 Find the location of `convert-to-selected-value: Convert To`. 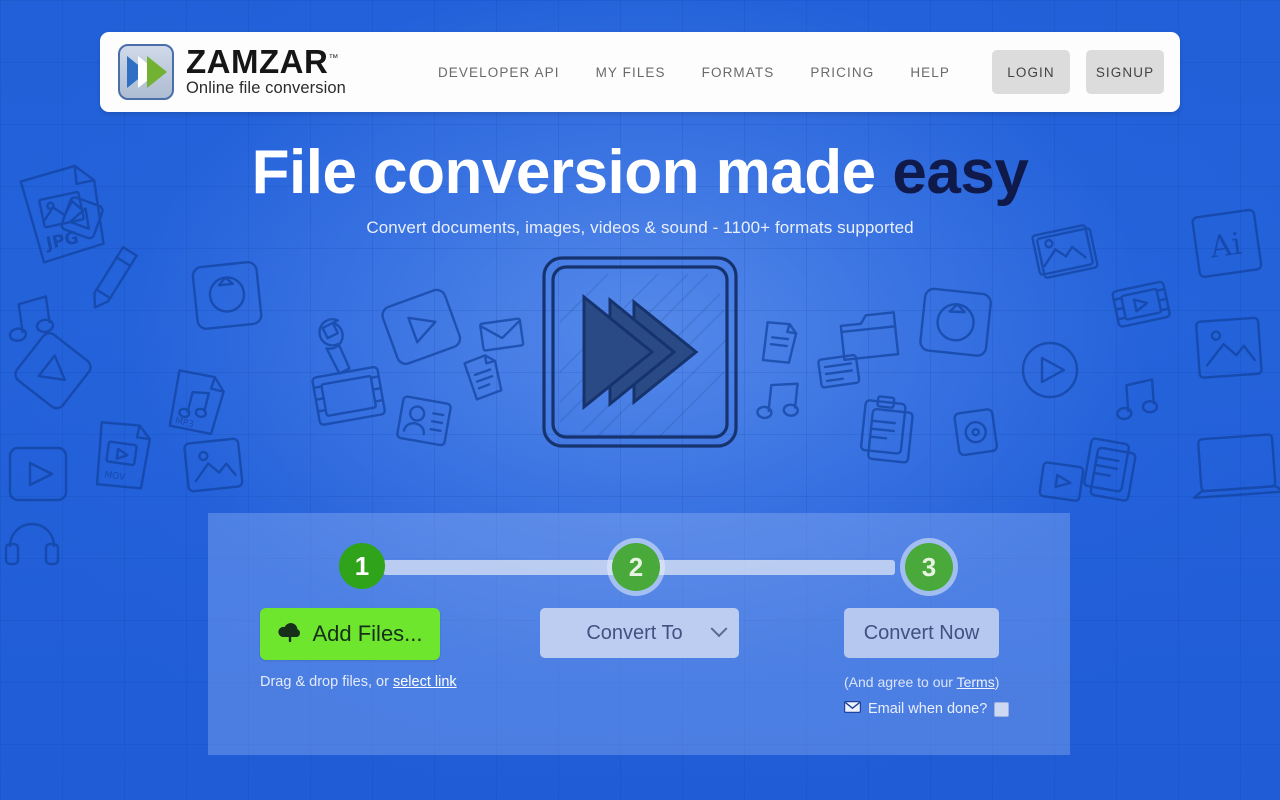

convert-to-selected-value: Convert To is located at coordinates (634, 632).